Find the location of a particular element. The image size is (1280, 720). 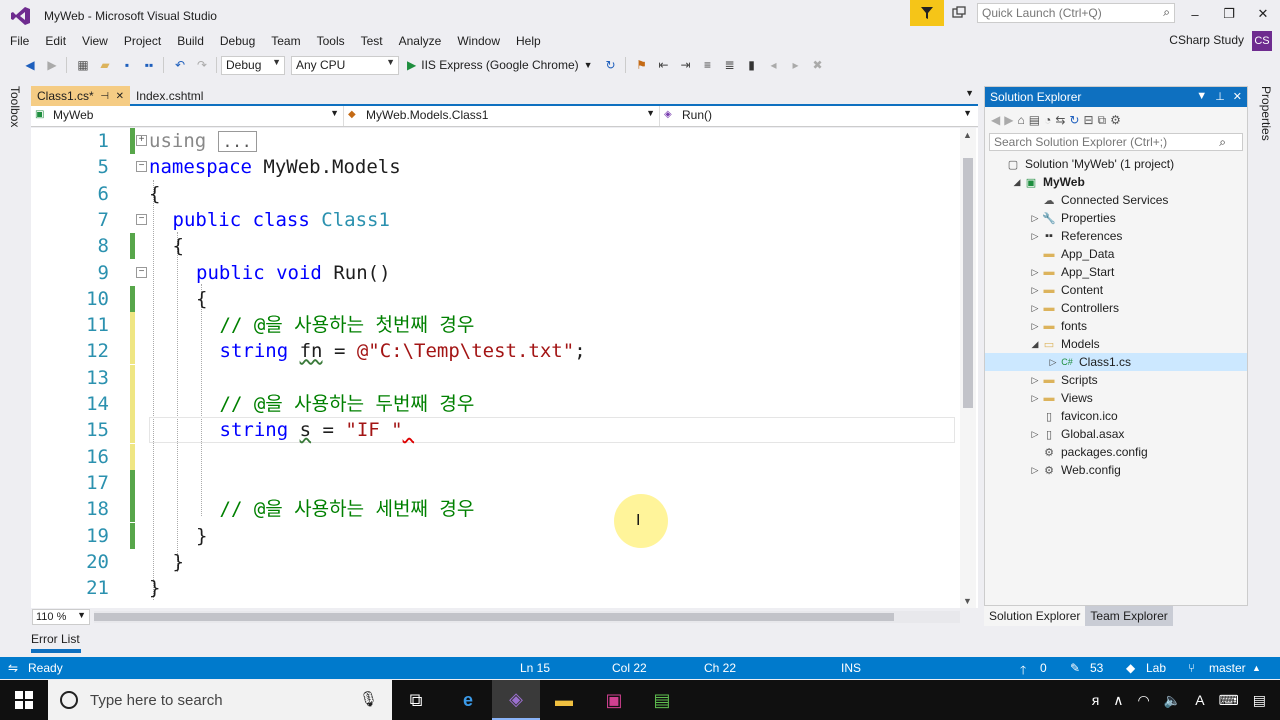

undo-icon: ↶ is located at coordinates (180, 65).